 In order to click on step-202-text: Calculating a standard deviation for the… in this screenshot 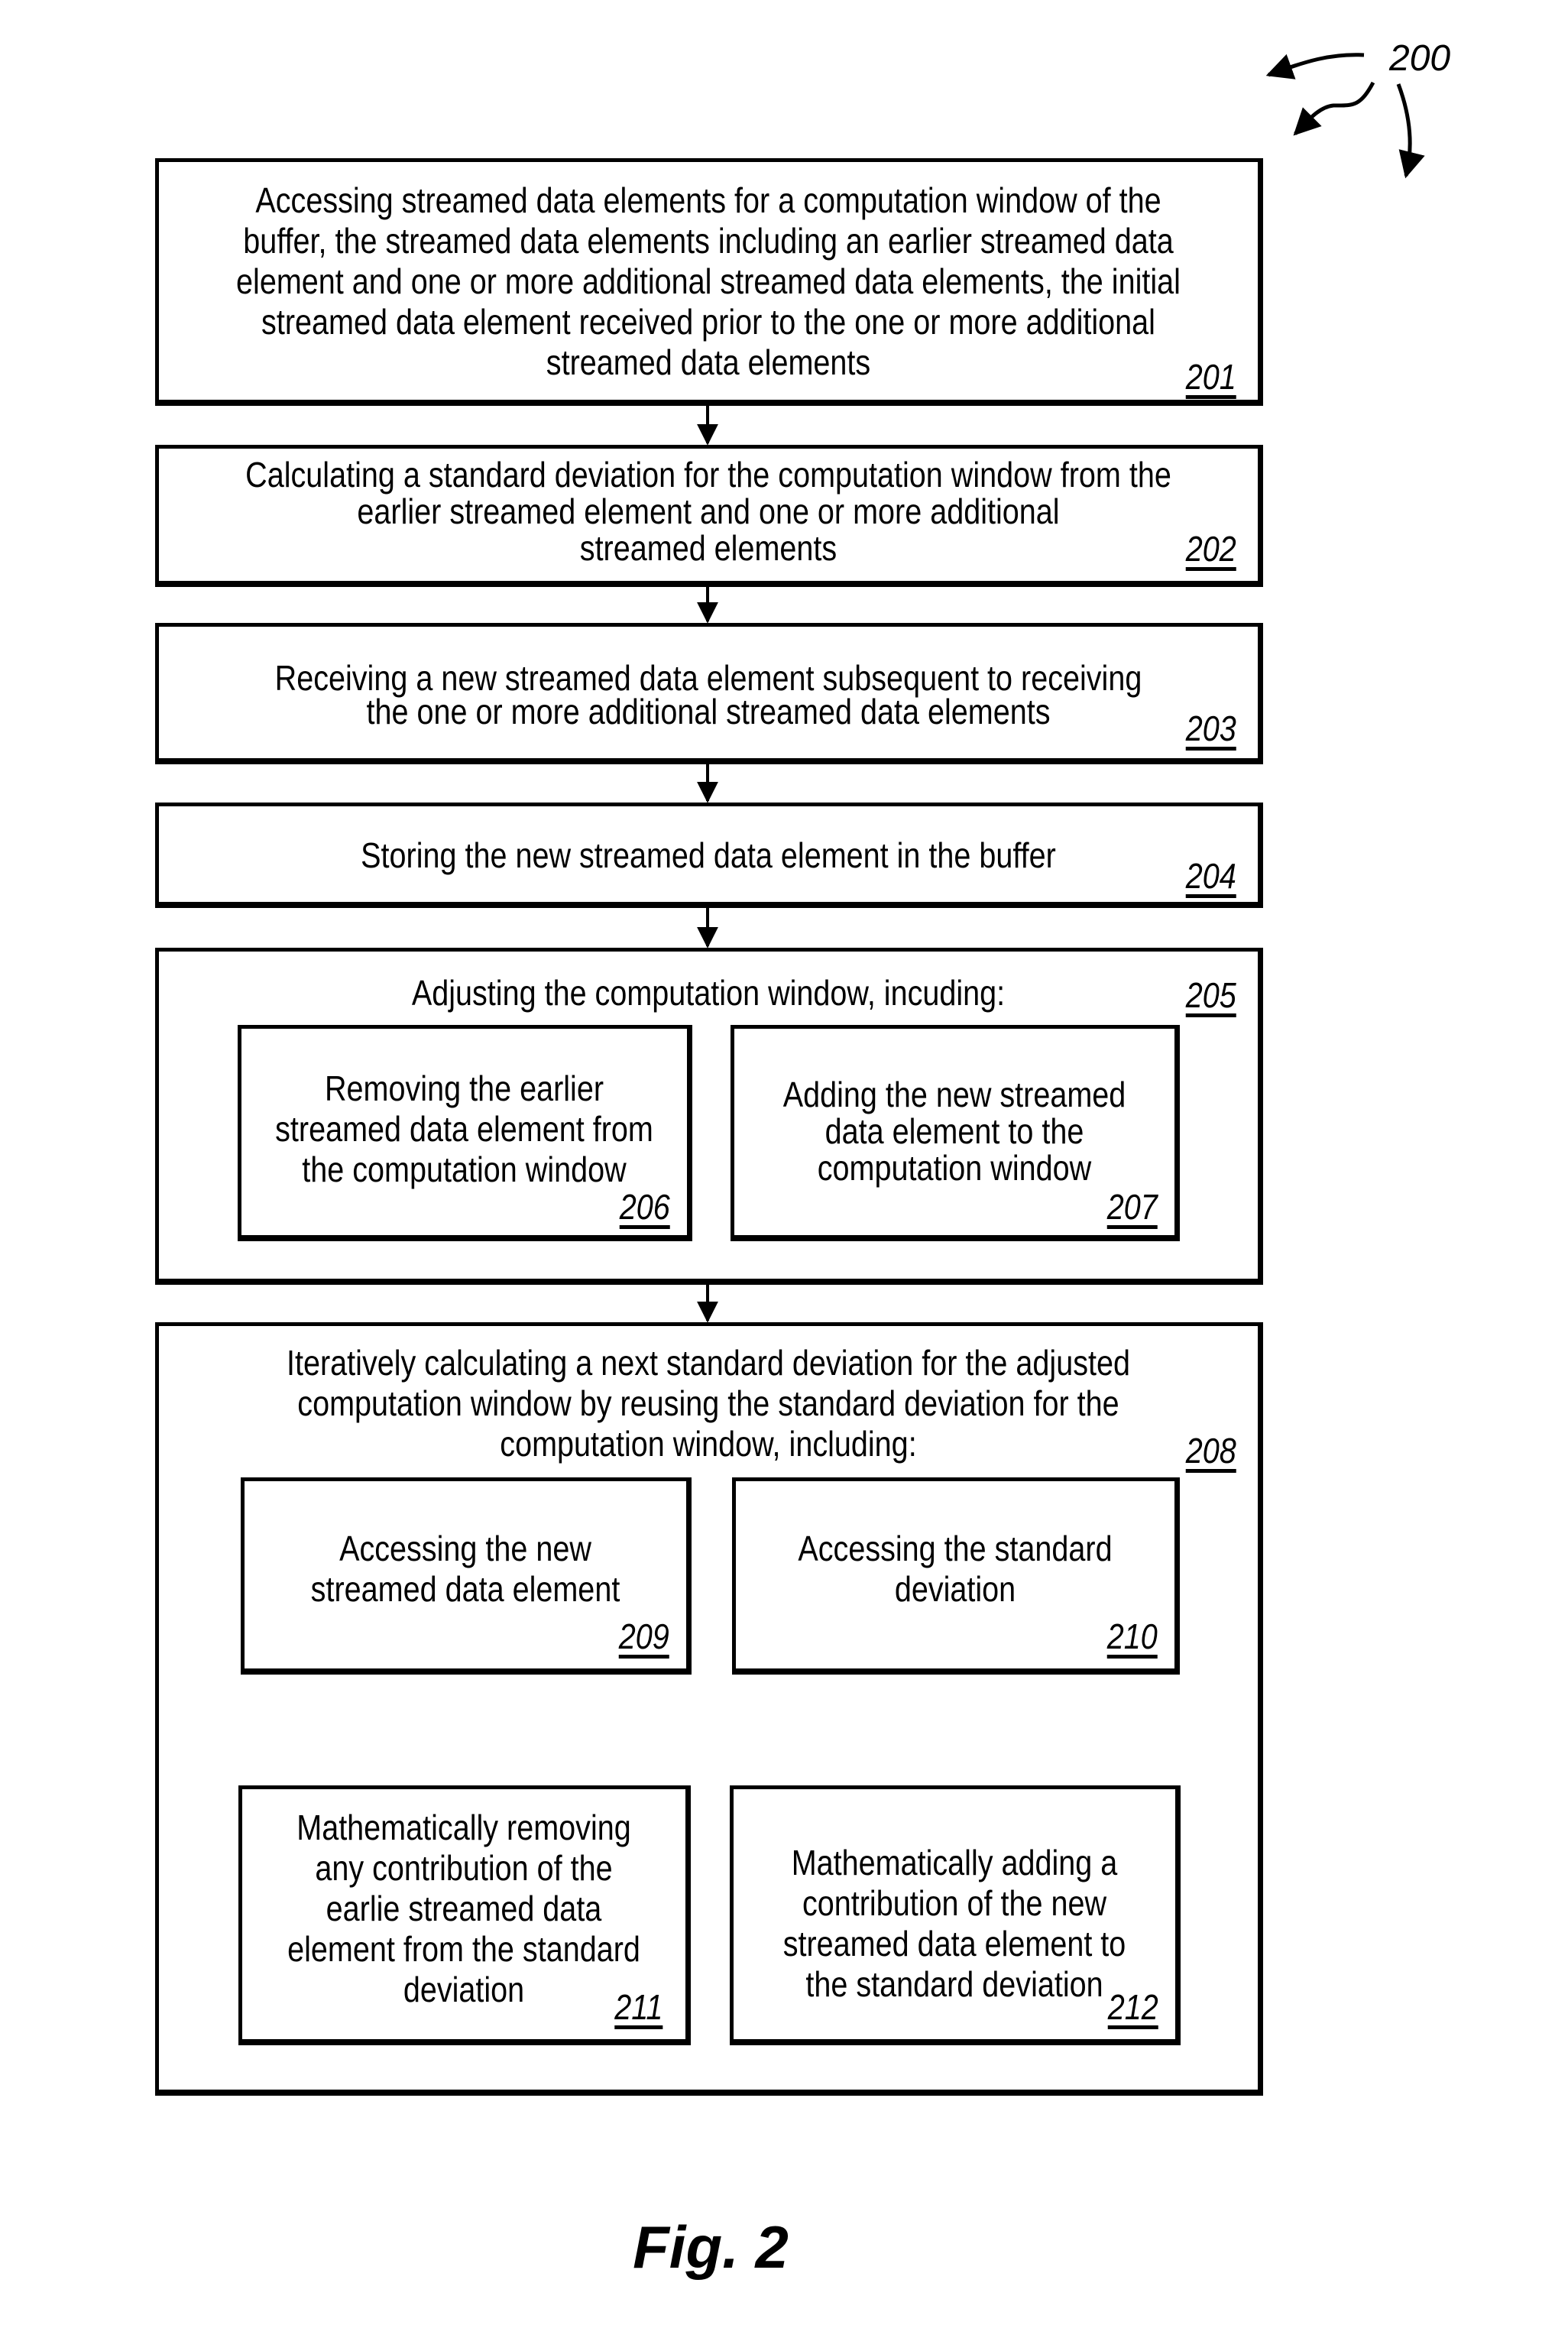, I will do `click(708, 511)`.